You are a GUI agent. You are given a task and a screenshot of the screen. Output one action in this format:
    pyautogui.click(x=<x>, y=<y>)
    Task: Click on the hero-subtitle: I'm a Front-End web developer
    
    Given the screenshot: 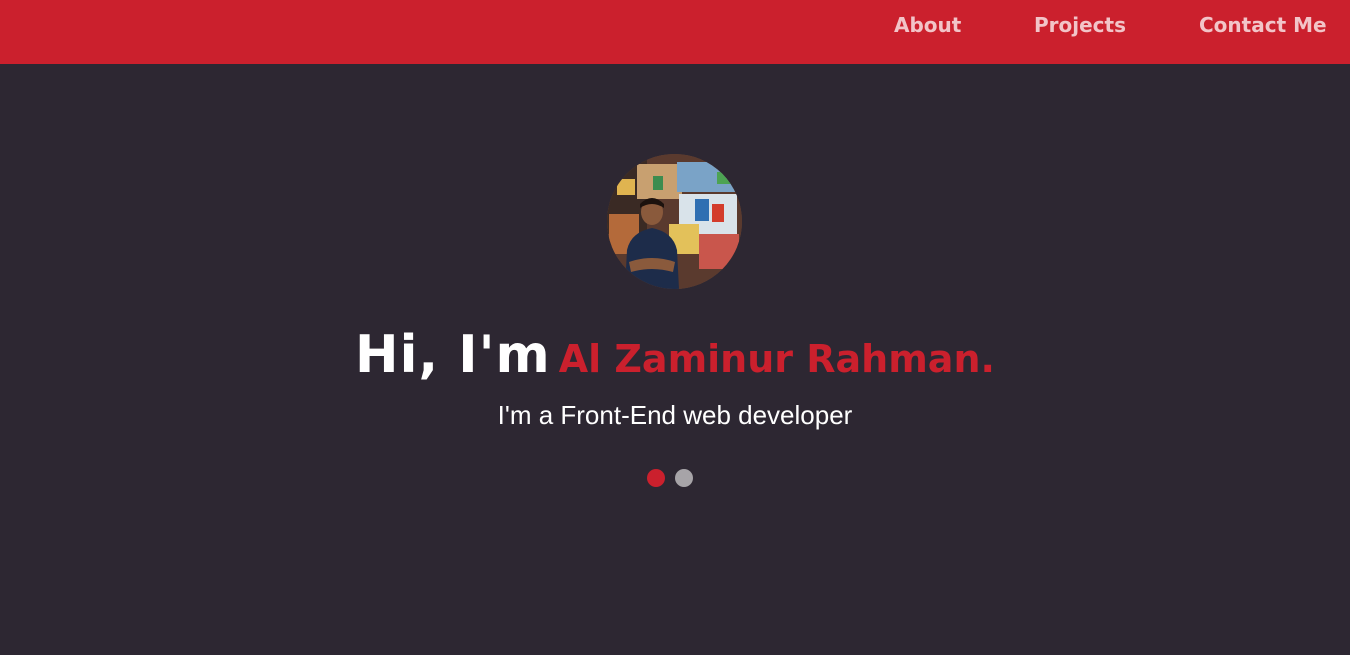 What is the action you would take?
    pyautogui.click(x=675, y=415)
    